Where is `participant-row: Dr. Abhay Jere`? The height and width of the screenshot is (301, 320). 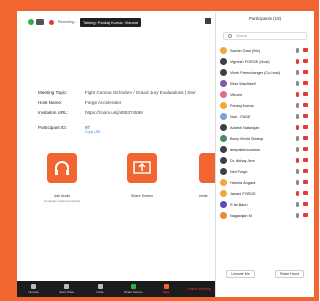
participant-row: Dr. Abhay Jere is located at coordinates (265, 160).